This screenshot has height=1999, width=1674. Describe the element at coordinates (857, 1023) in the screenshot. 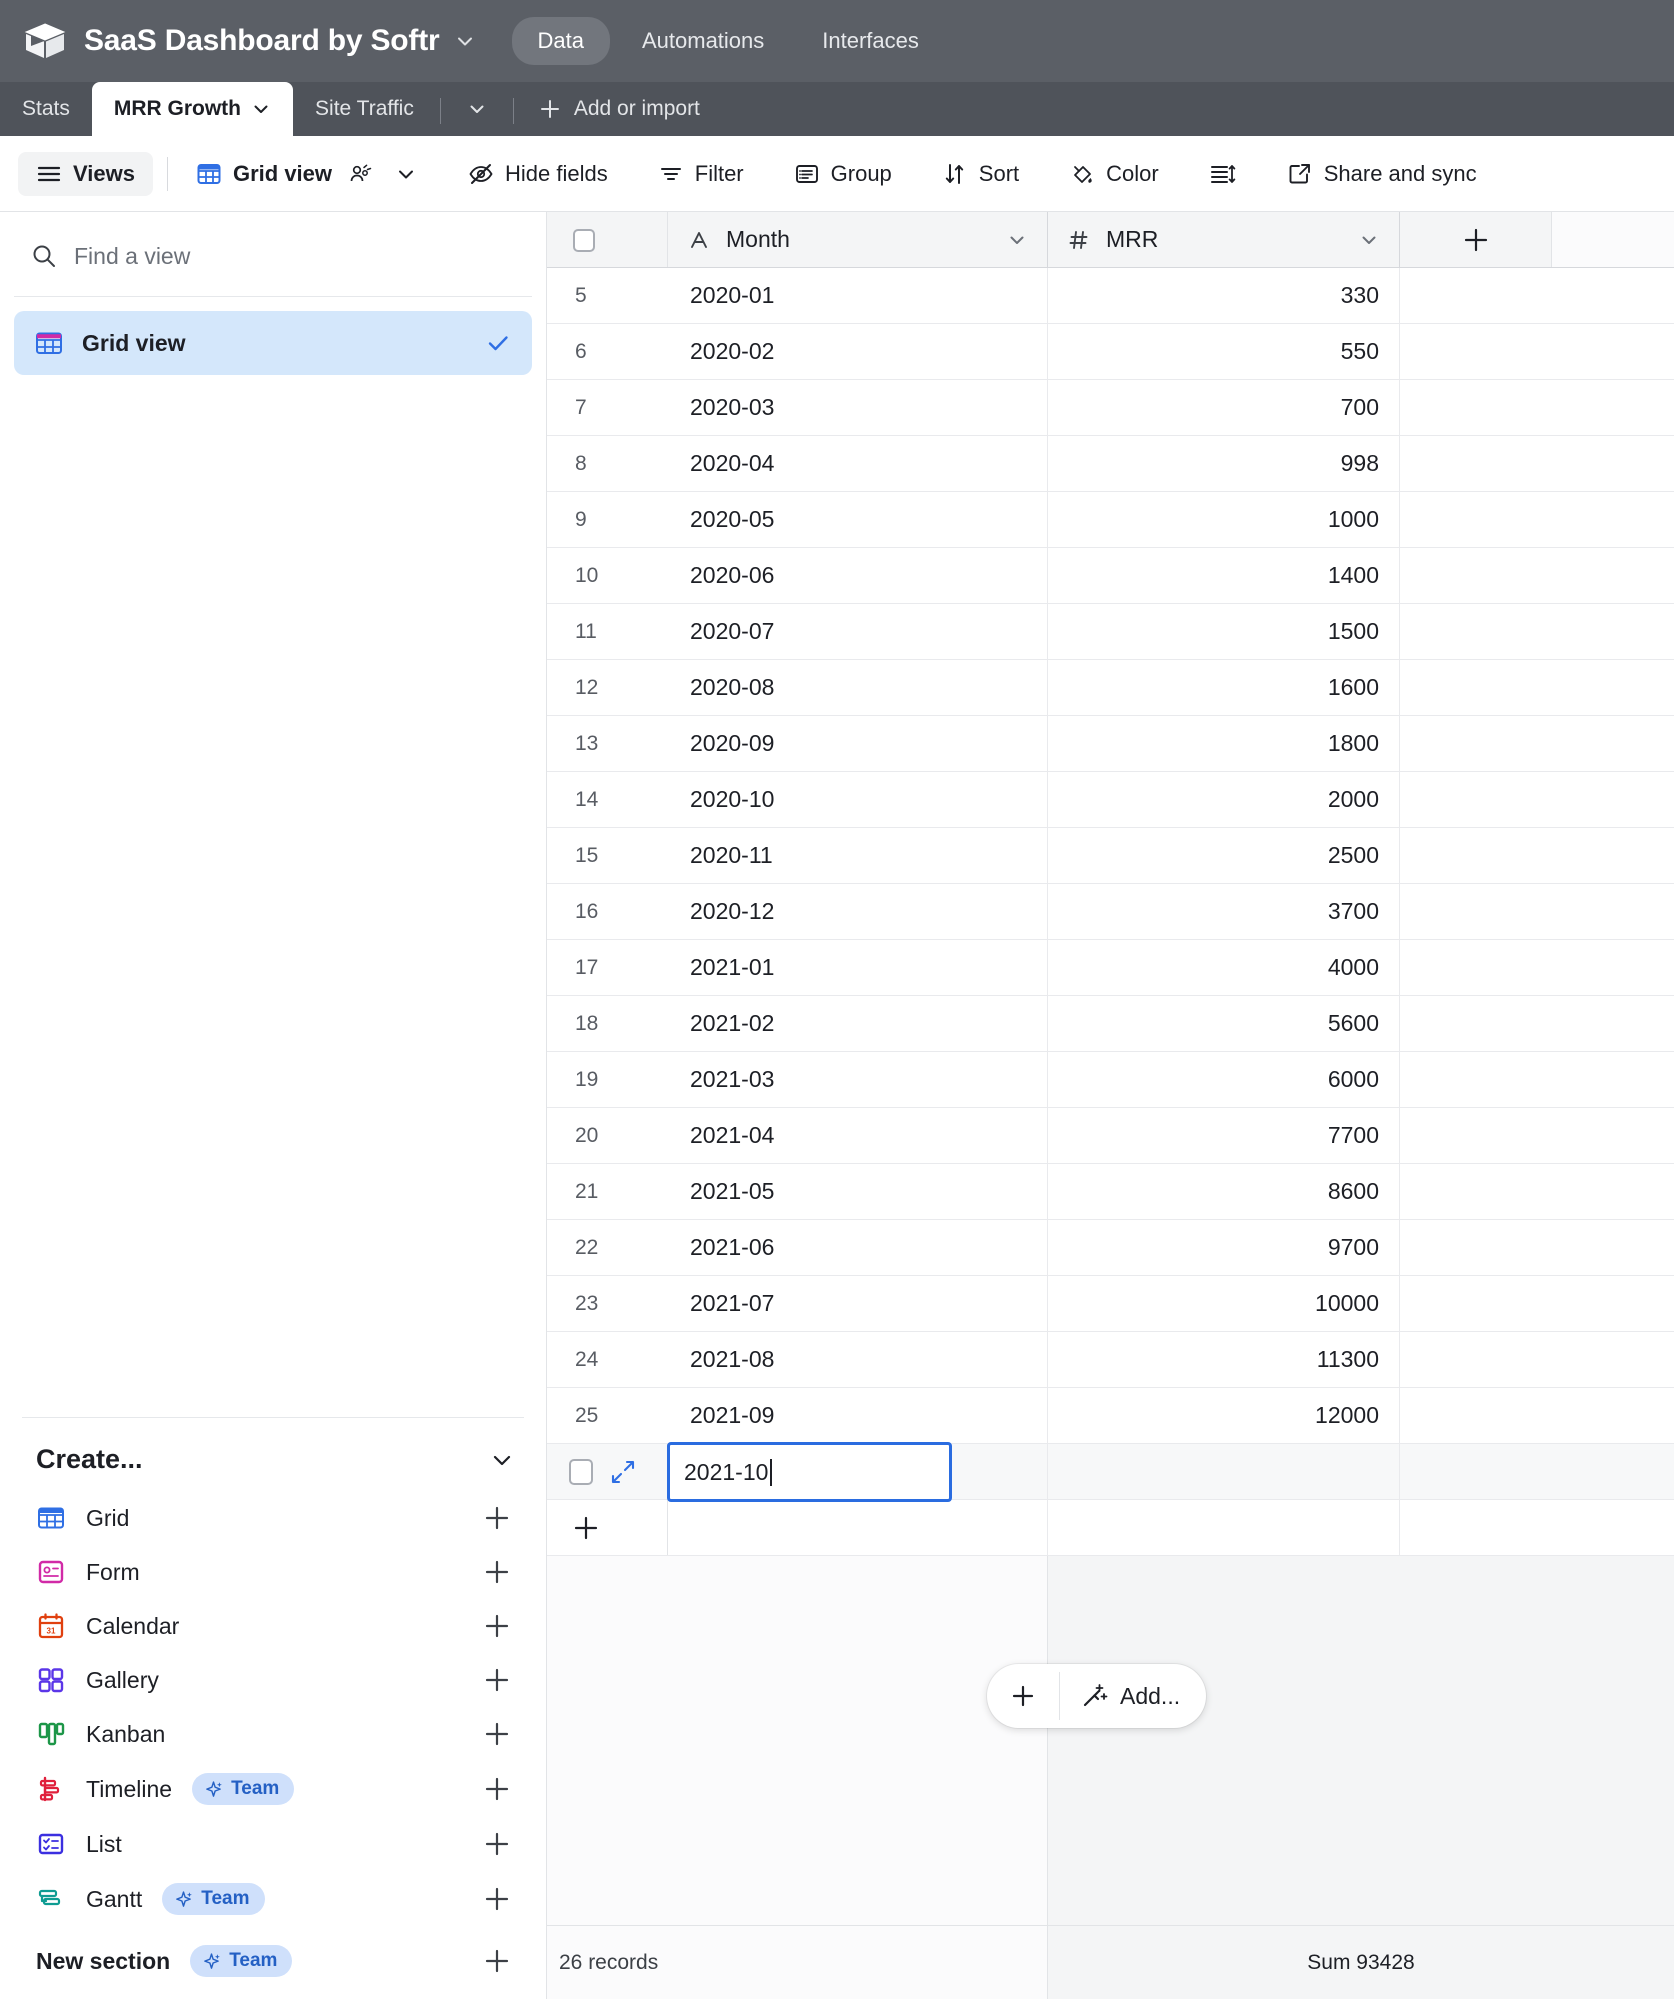

I see `cell-month: 2021-02` at that location.